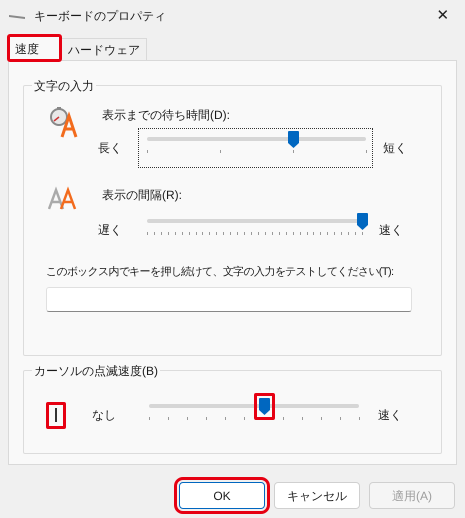  Describe the element at coordinates (110, 230) in the screenshot. I see `slider-min-label: 遅く` at that location.